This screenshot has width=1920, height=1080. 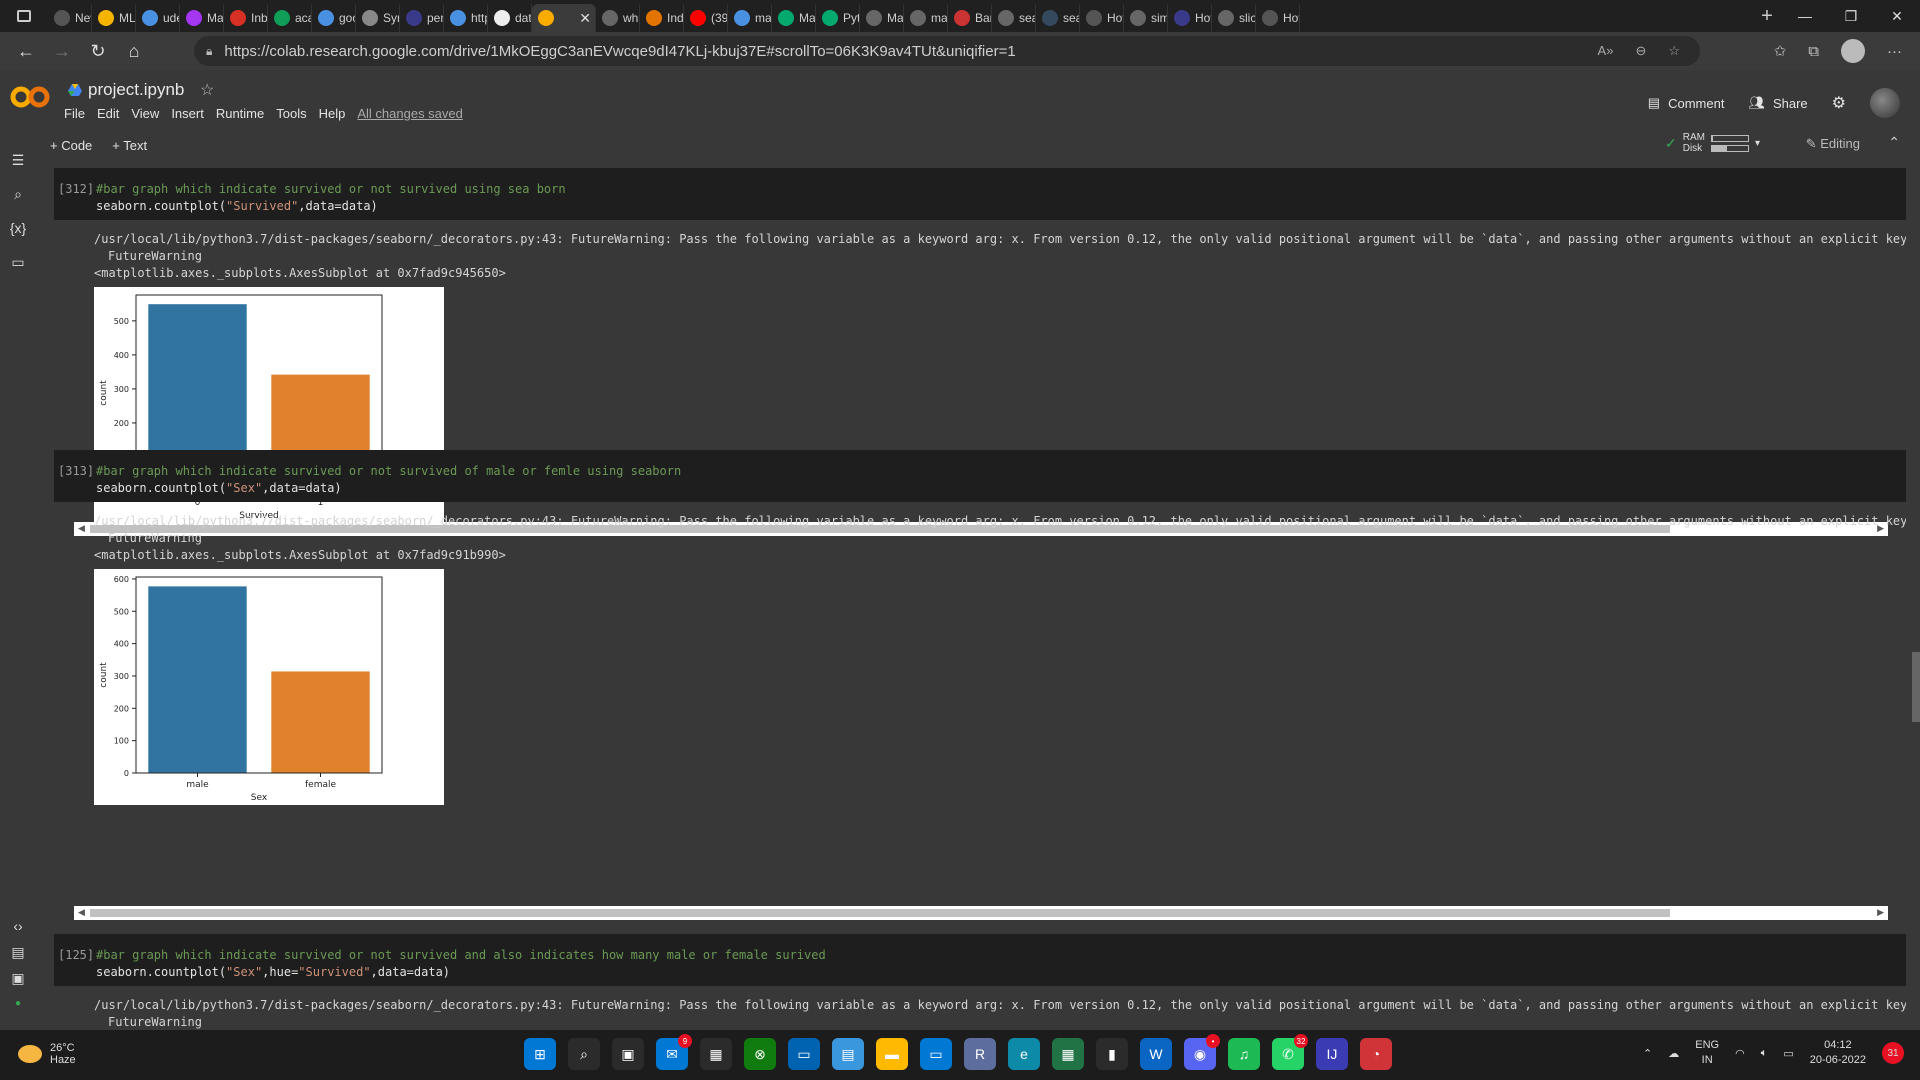 I want to click on restore-button: ❐, so click(x=1851, y=16).